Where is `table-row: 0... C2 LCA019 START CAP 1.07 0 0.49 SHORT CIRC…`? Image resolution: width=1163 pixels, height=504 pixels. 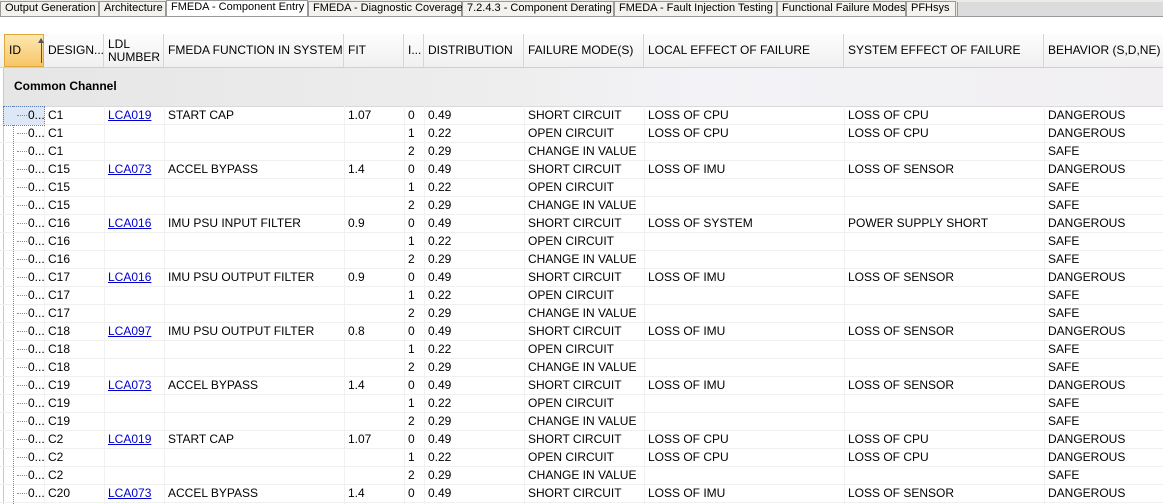 table-row: 0... C2 LCA019 START CAP 1.07 0 0.49 SHORT CIRC… is located at coordinates (581, 440).